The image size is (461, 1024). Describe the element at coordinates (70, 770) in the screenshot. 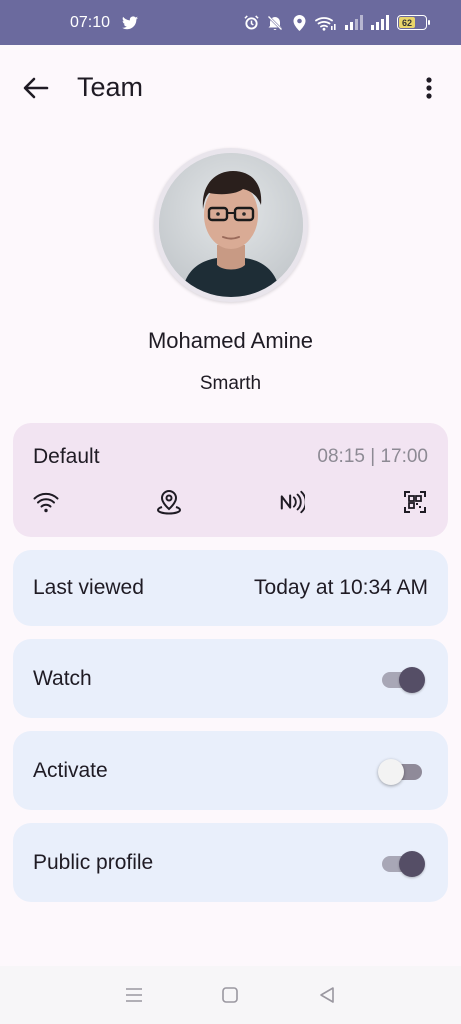

I see `activate-label: Activate` at that location.